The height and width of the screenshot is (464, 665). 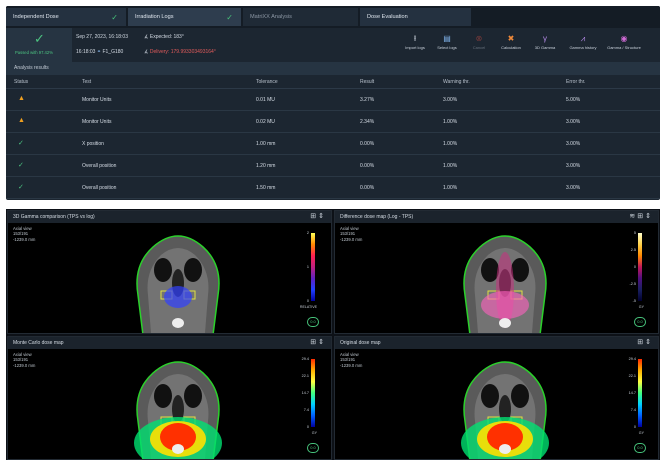 What do you see at coordinates (511, 47) in the screenshot?
I see `tool-label: Calculation` at bounding box center [511, 47].